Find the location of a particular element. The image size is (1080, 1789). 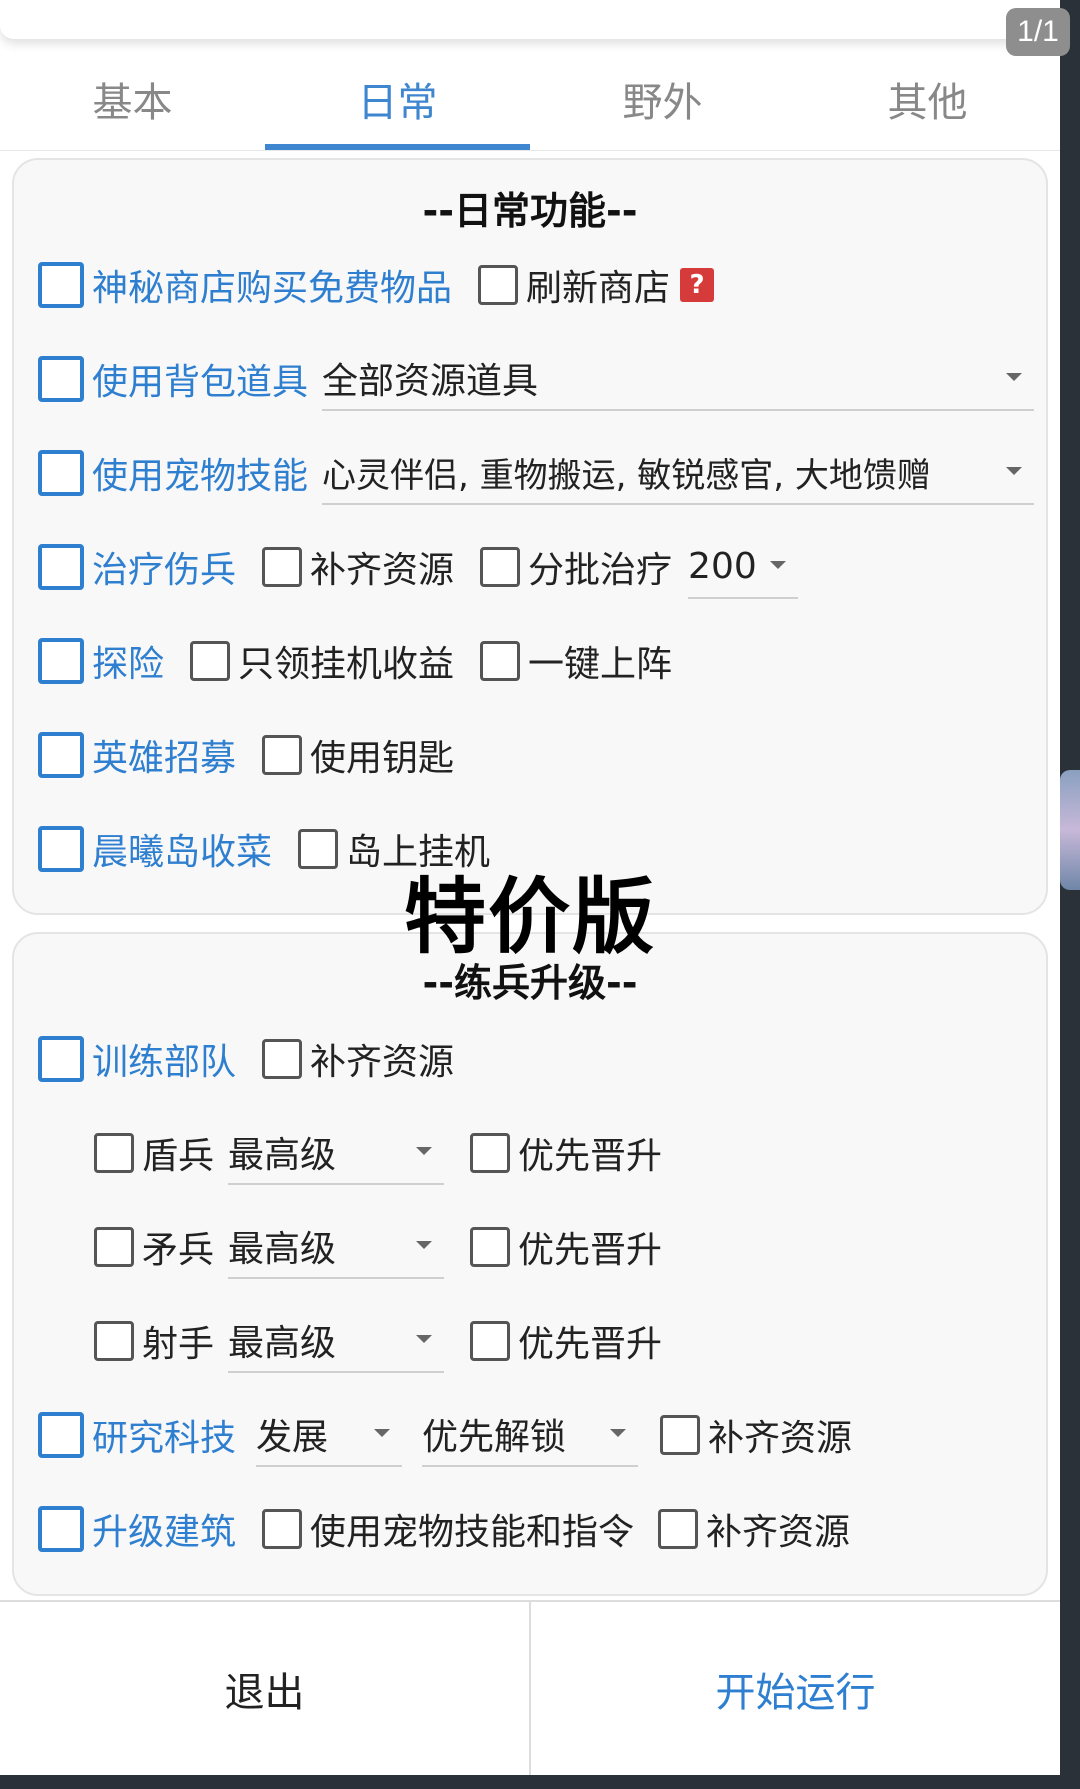

use-bag-items-checkbox is located at coordinates (61, 379).